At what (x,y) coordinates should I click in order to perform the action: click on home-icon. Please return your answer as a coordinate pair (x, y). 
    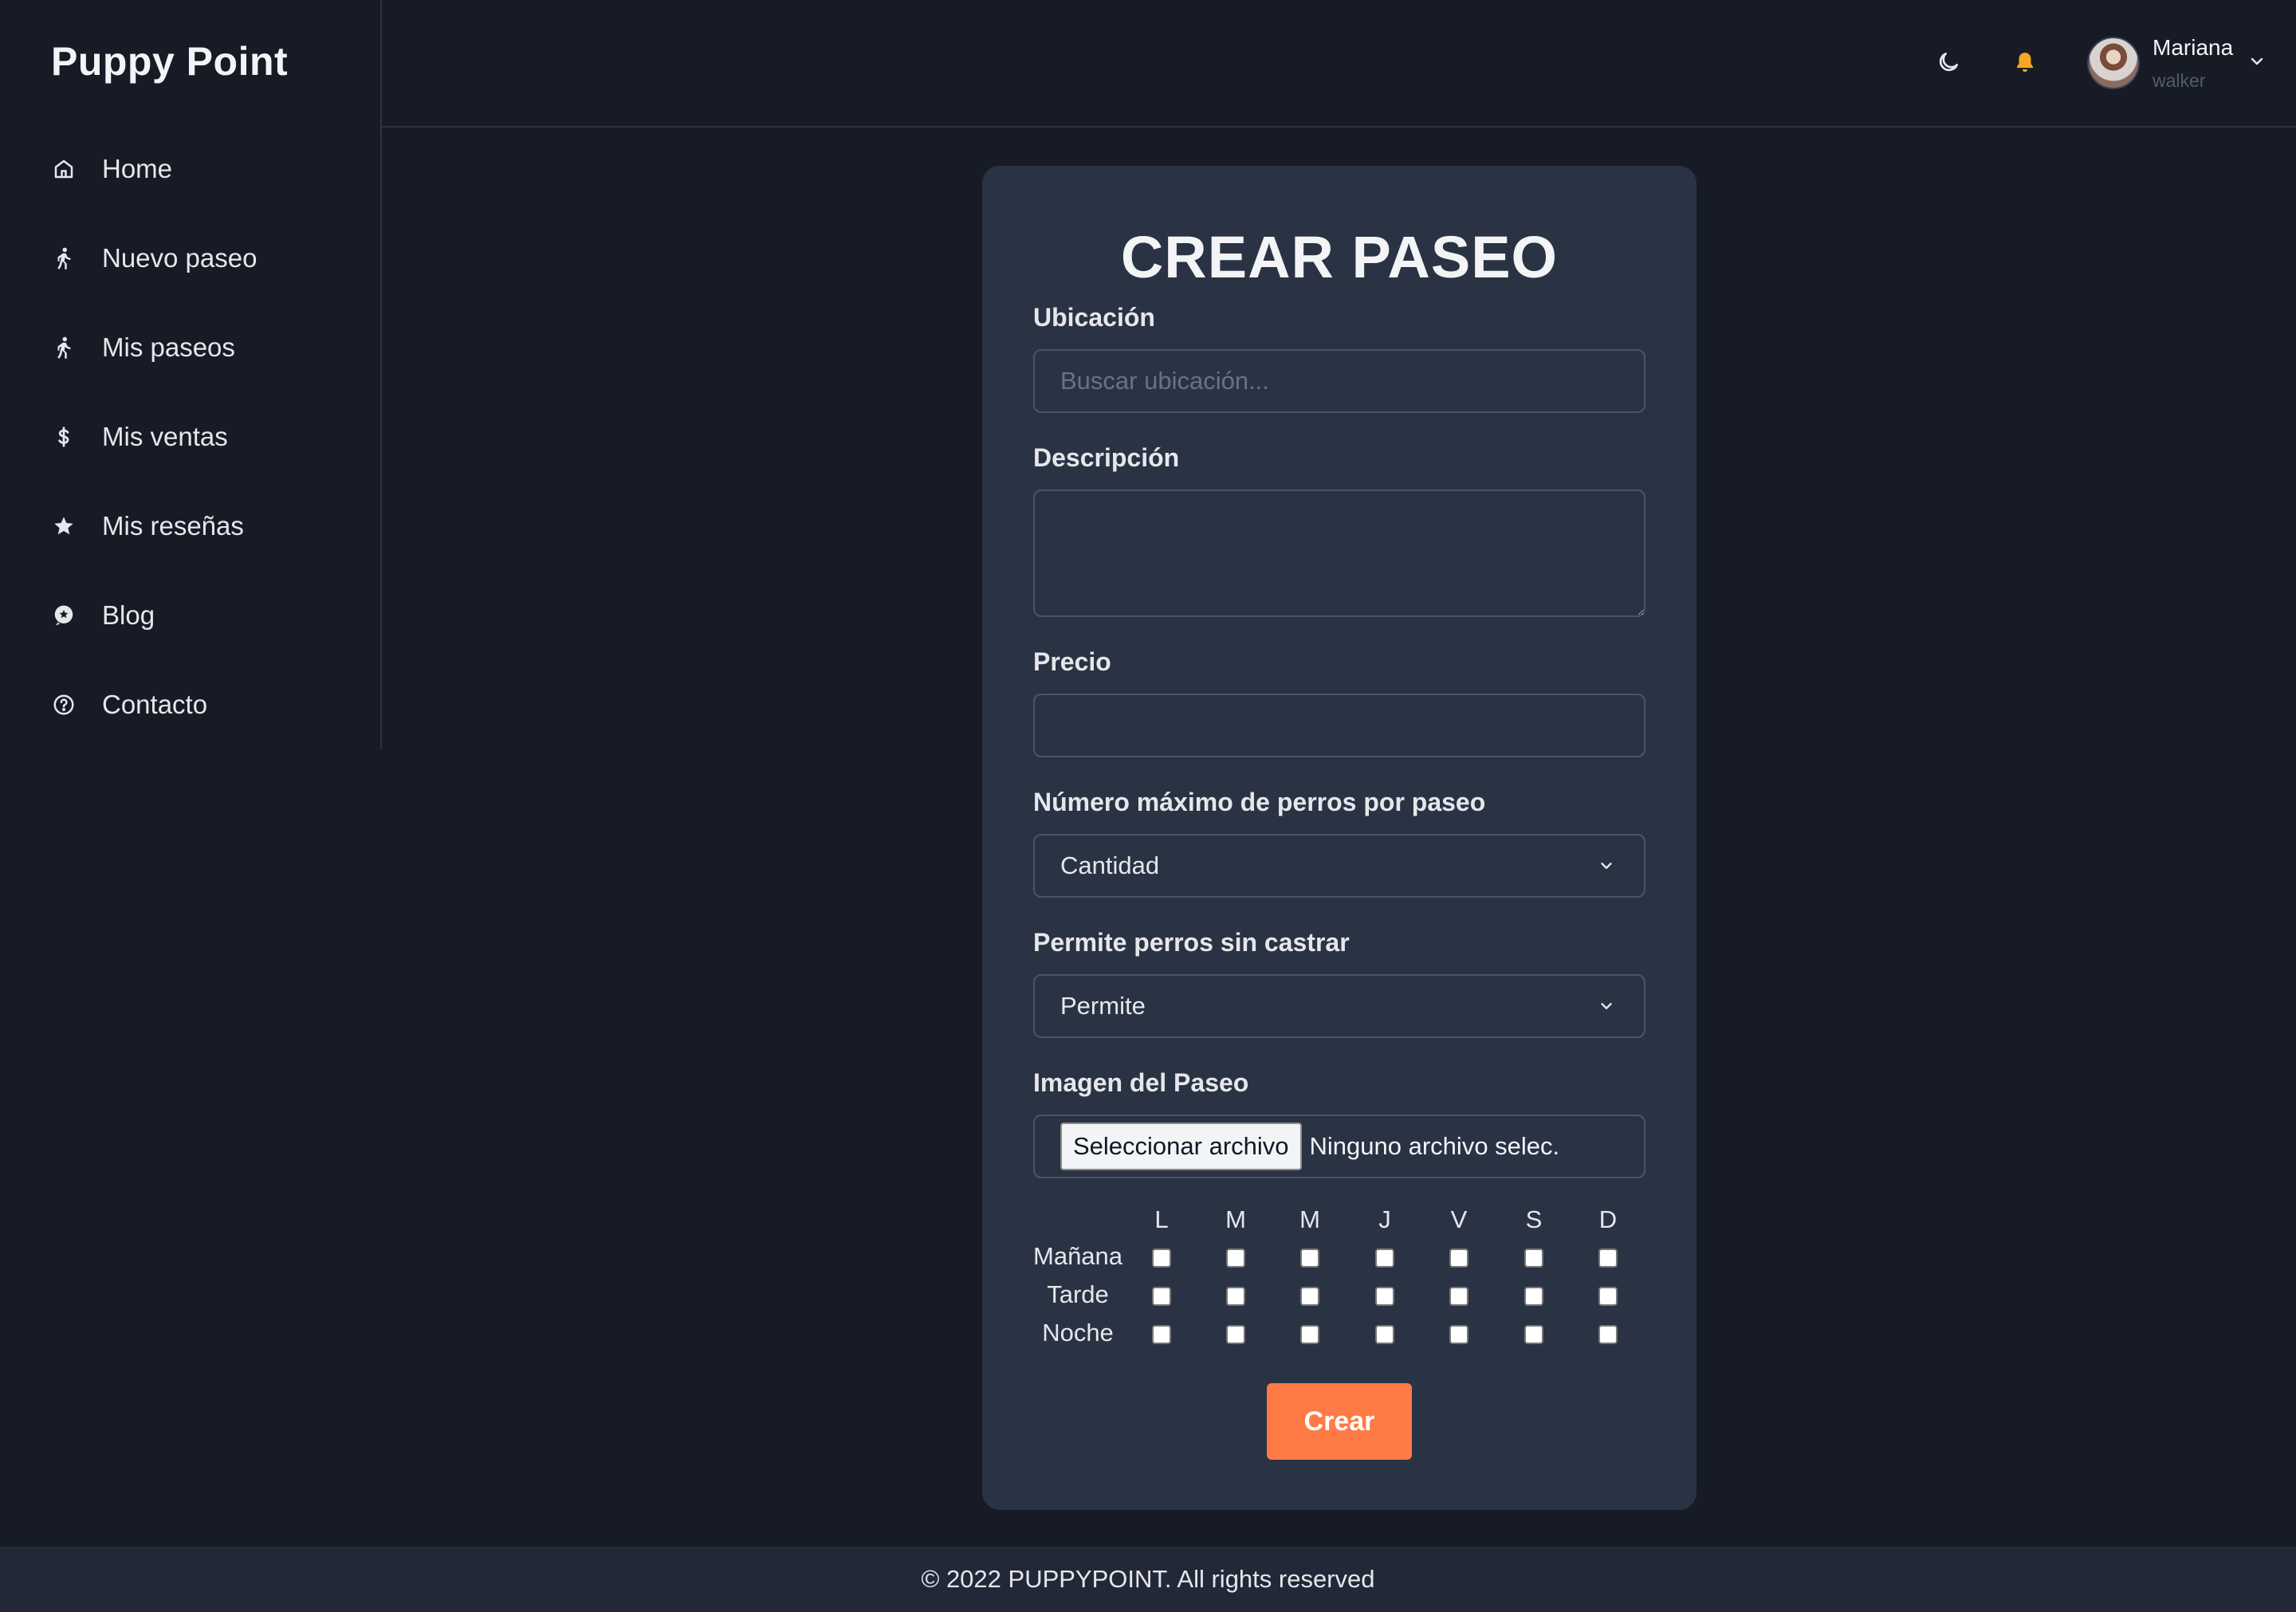
    Looking at the image, I should click on (64, 169).